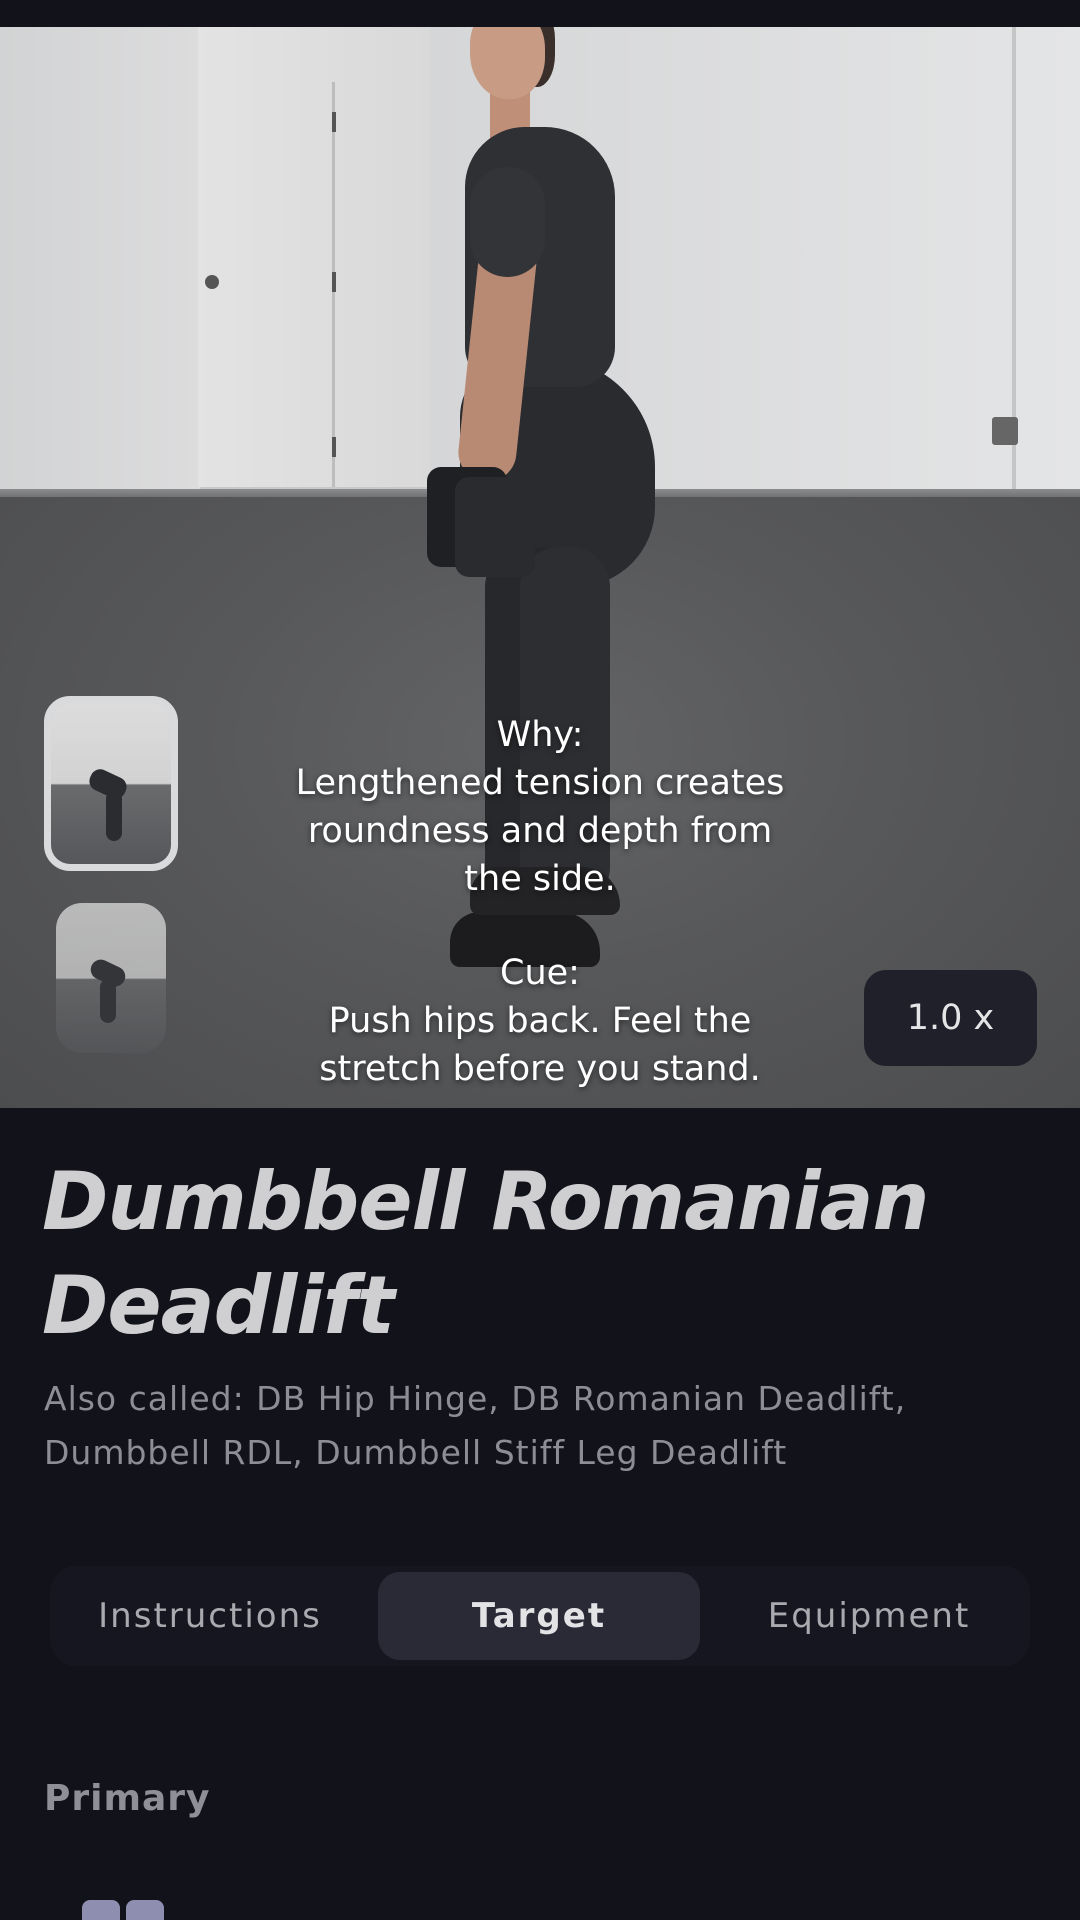 This screenshot has width=1080, height=1920. What do you see at coordinates (124, 1910) in the screenshot?
I see `muscle-group-icon` at bounding box center [124, 1910].